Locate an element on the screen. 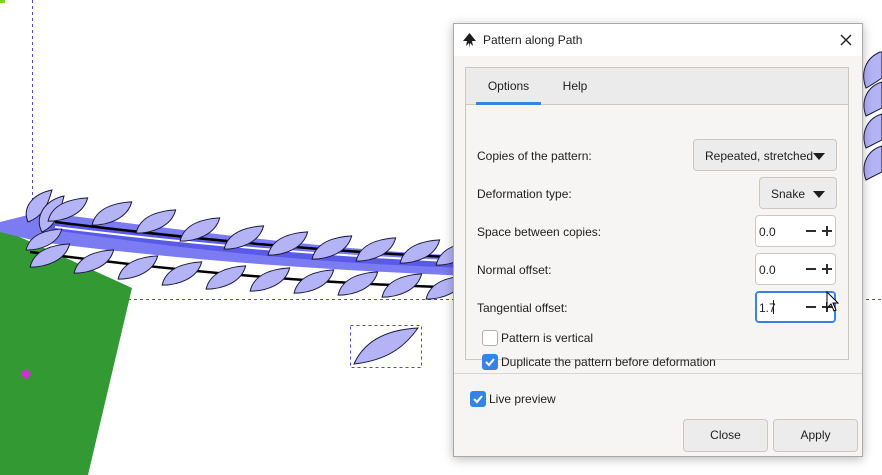  pattern-source-leaf is located at coordinates (386, 346).